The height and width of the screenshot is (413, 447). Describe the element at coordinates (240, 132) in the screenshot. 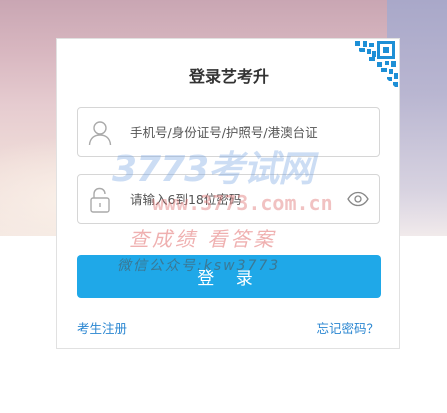

I see `account-input` at that location.